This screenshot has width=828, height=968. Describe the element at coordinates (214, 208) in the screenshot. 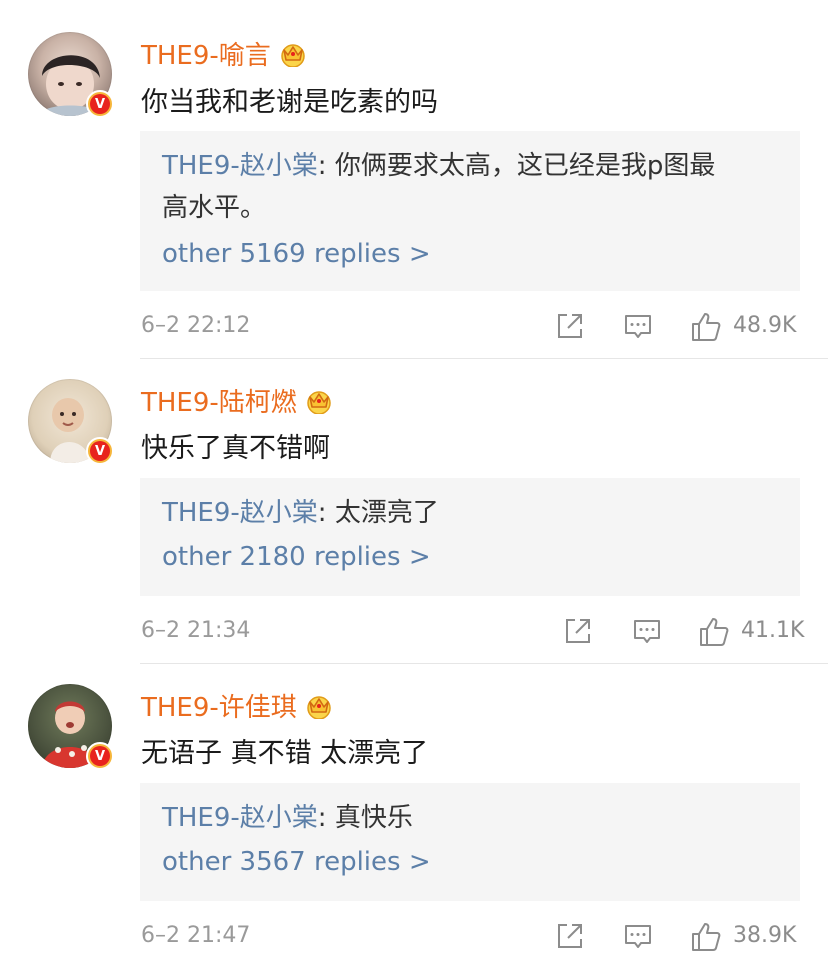

I see `reply-text-continued: 高水平。` at that location.